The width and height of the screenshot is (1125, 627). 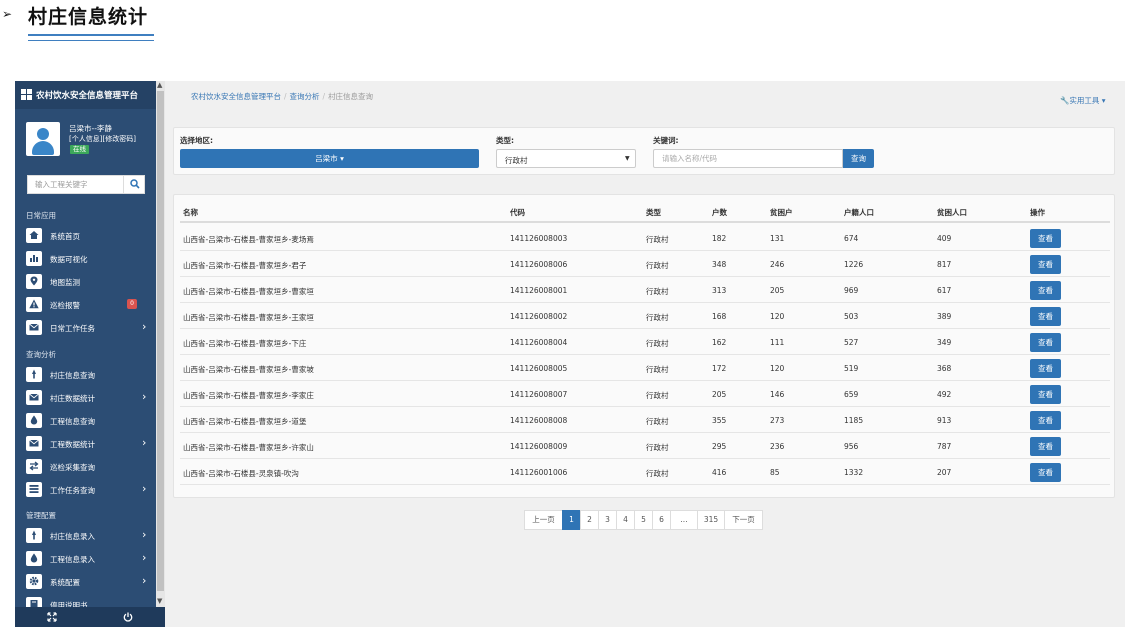 What do you see at coordinates (858, 158) in the screenshot?
I see `query-button: 查询` at bounding box center [858, 158].